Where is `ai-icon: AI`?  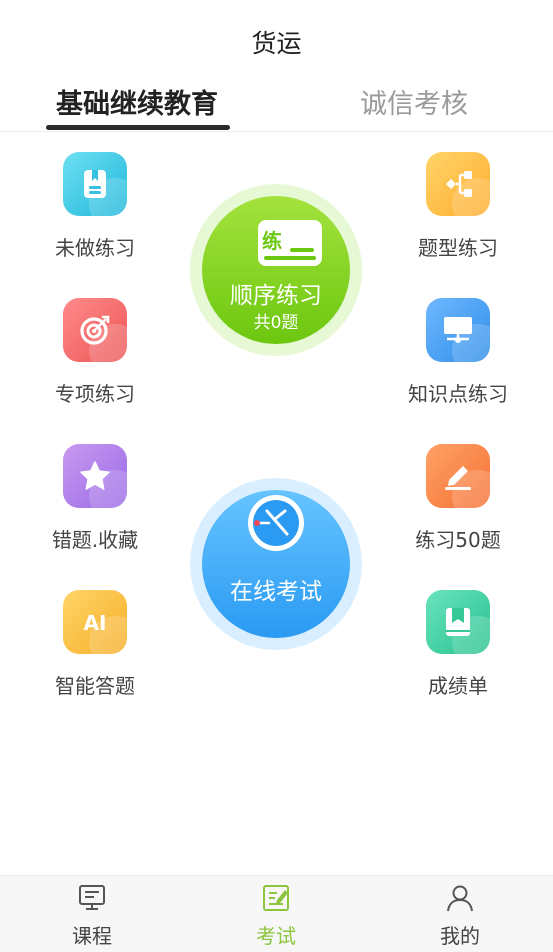 ai-icon: AI is located at coordinates (95, 622).